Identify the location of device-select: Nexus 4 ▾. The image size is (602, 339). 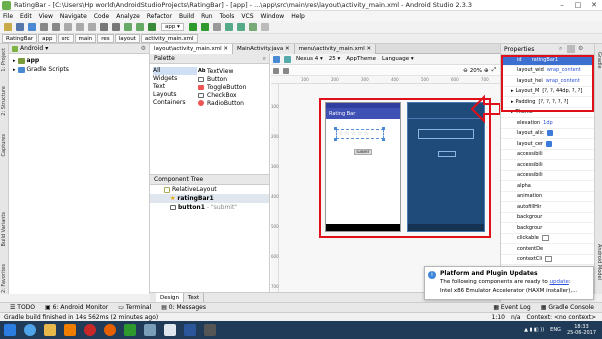
(309, 59).